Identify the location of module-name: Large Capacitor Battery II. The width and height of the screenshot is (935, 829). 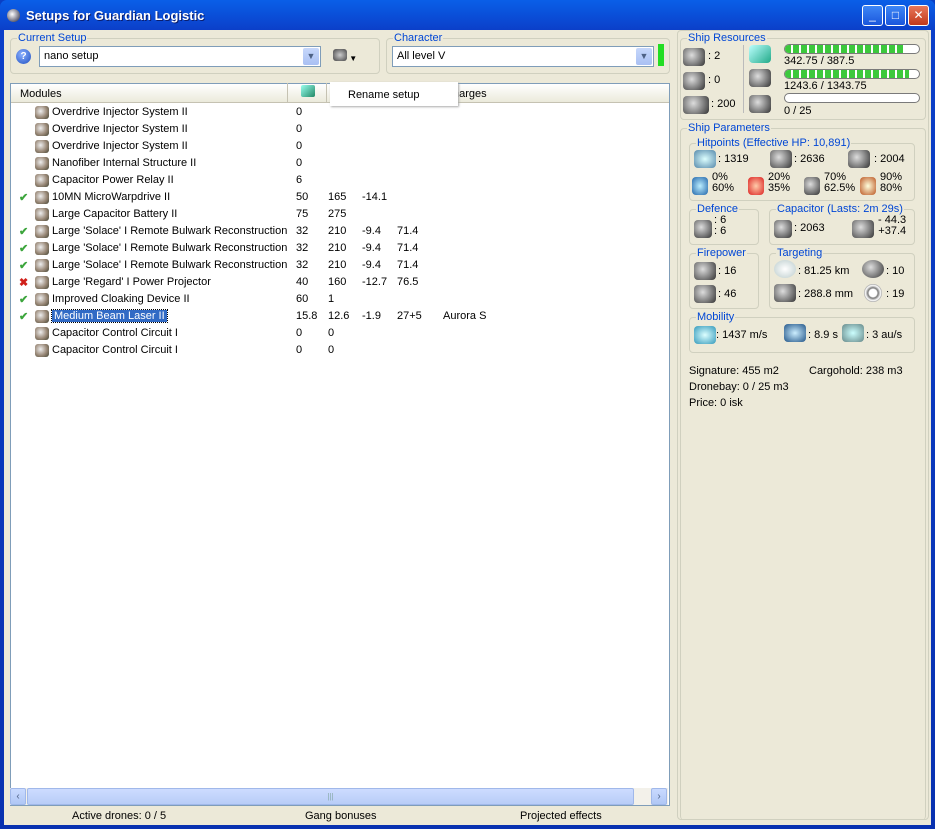
(115, 214).